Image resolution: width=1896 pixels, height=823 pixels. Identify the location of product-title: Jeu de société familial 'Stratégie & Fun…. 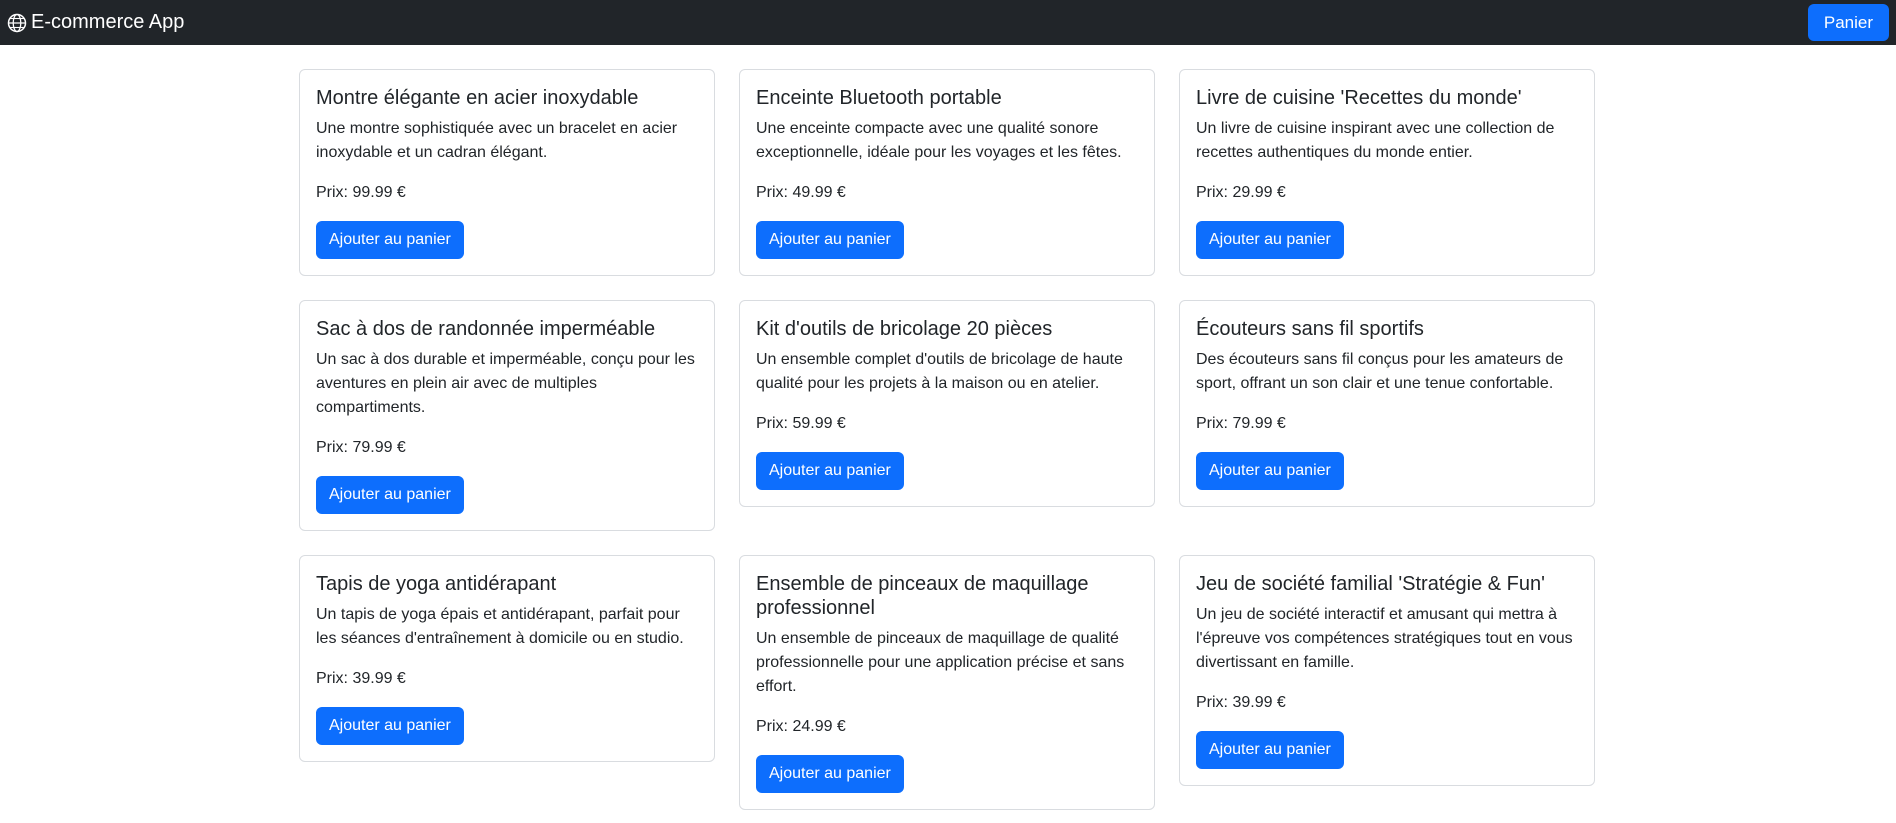
(1370, 584).